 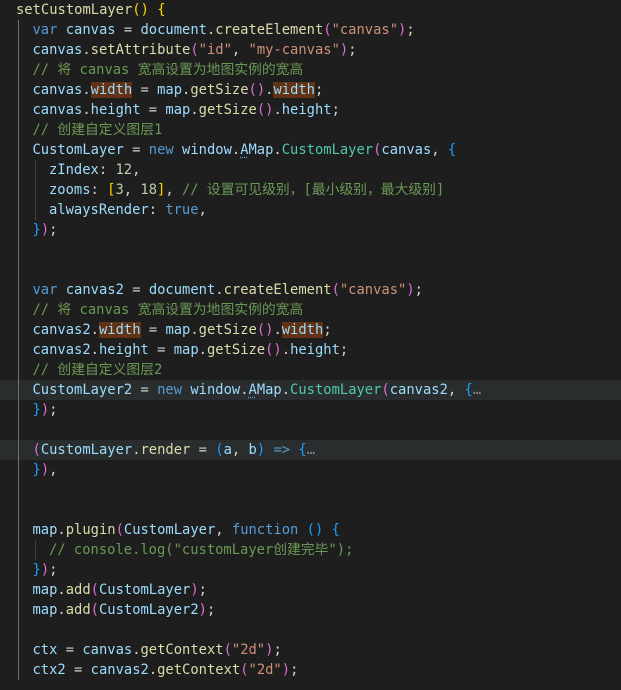 I want to click on code-text: ctx2 = canvas2.getContext("2d");, so click(x=166, y=670).